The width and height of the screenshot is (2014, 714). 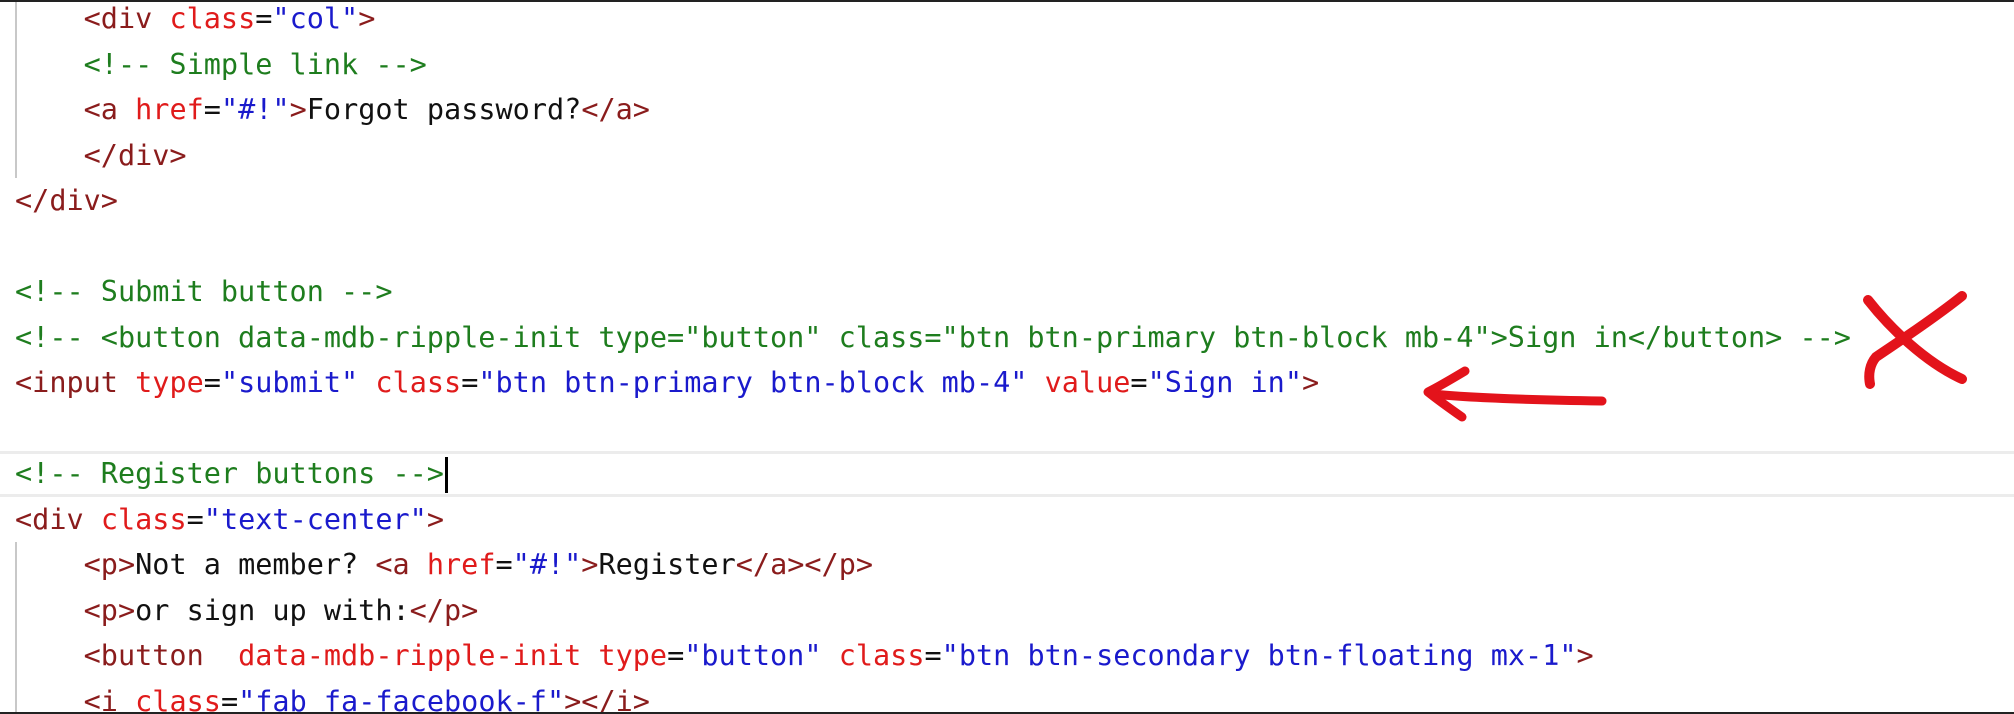 I want to click on code-line: <a href="#!">Forgot password?</a>, so click(x=1007, y=110).